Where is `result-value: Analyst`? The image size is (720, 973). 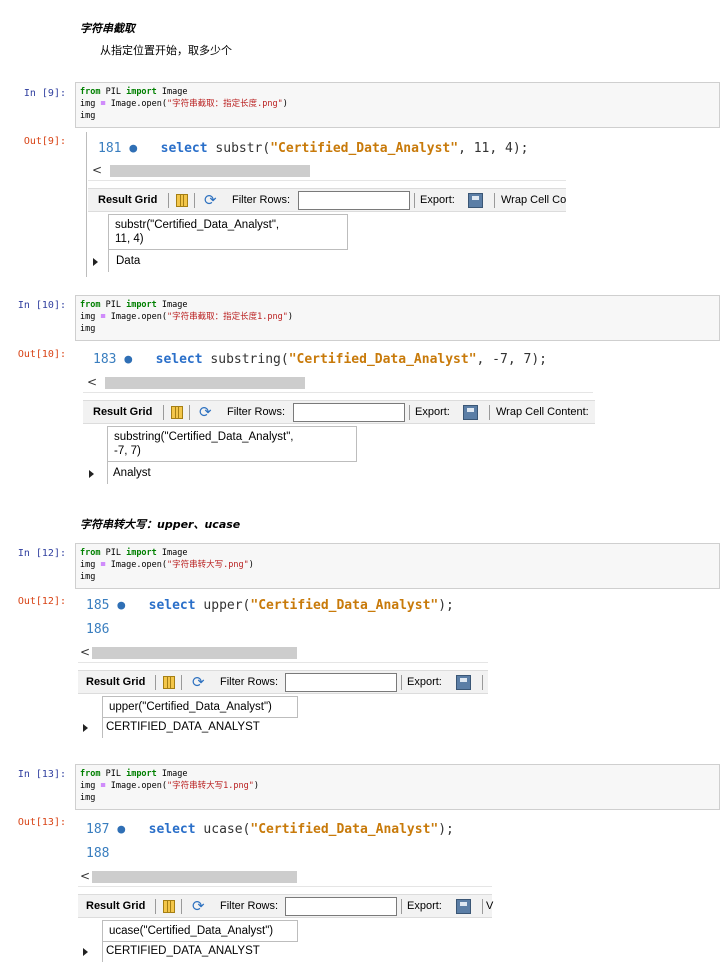
result-value: Analyst is located at coordinates (132, 473).